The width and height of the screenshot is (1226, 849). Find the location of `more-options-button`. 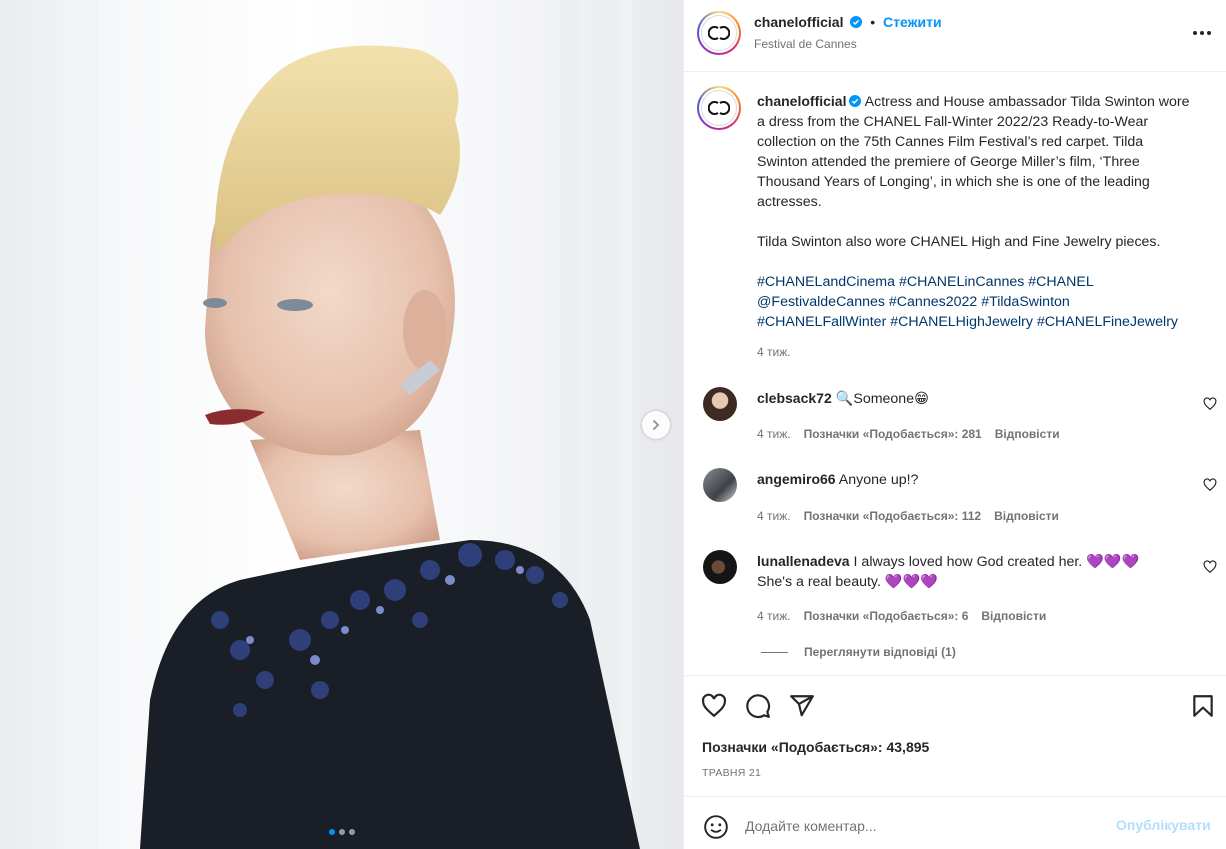

more-options-button is located at coordinates (1202, 33).